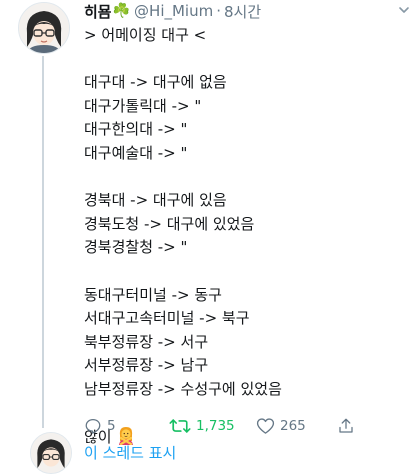 This screenshot has width=420, height=474. I want to click on tweet-line: 대구예술대 -> ", so click(136, 152).